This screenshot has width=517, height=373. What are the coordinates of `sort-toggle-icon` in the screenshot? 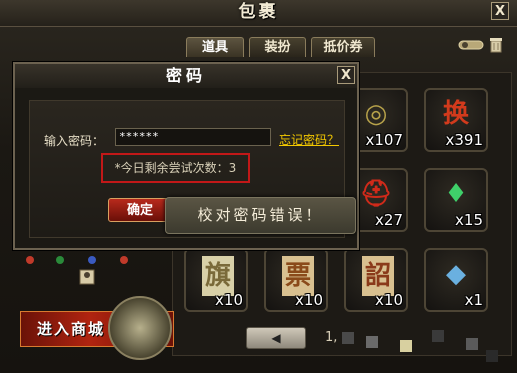 It's located at (471, 45).